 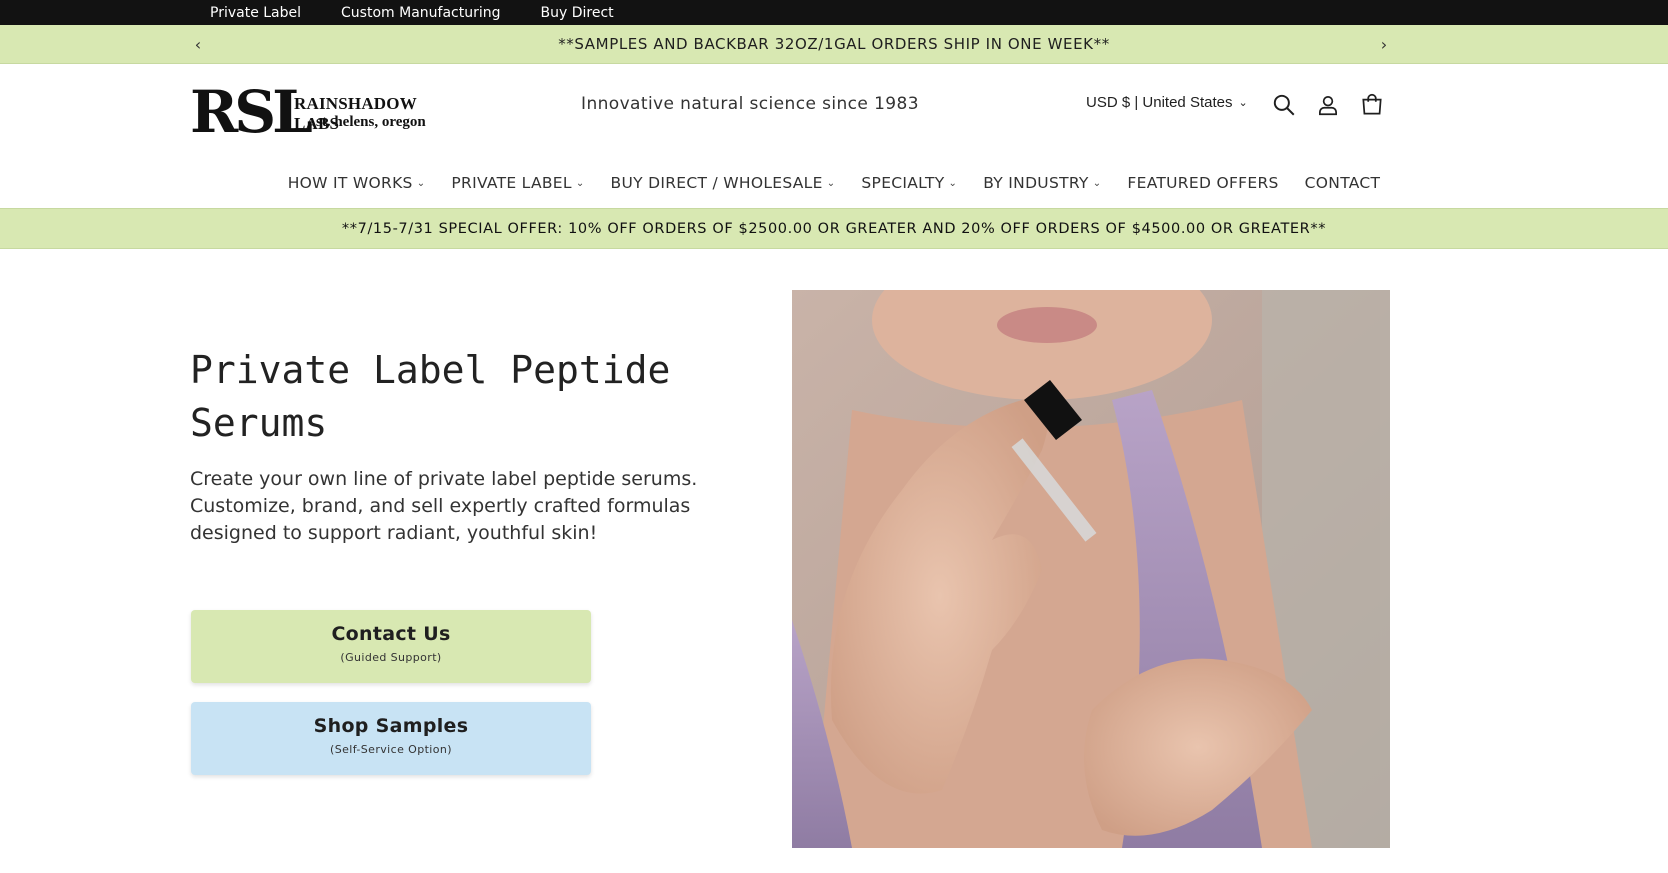 I want to click on nav-item-label: BUY DIRECT / WHOLESALE, so click(x=716, y=183).